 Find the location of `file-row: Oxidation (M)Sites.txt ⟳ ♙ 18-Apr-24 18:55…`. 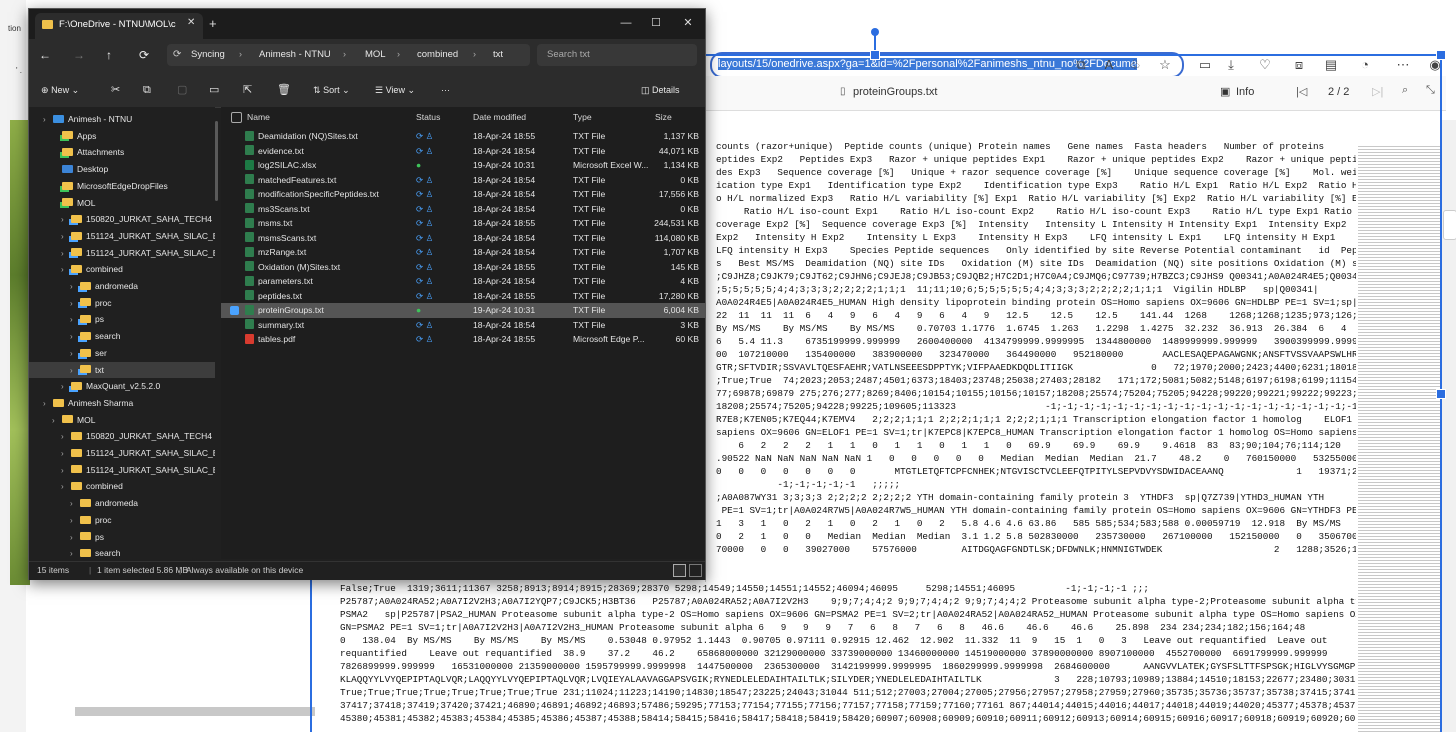

file-row: Oxidation (M)Sites.txt ⟳ ♙ 18-Apr-24 18:55… is located at coordinates (463, 267).